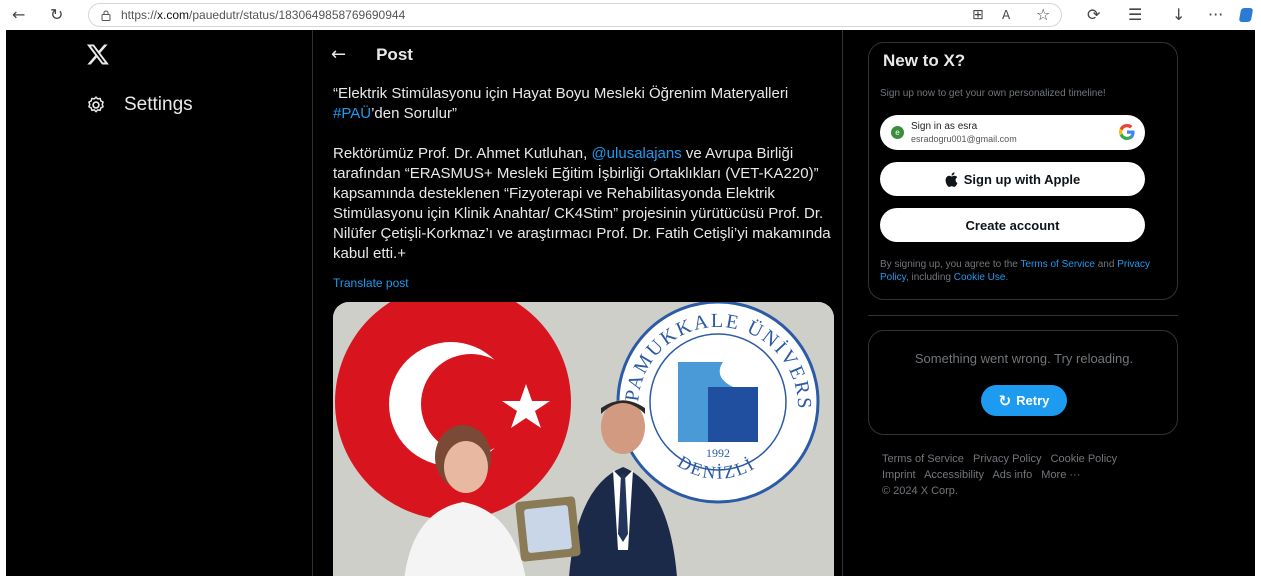 This screenshot has height=576, width=1261. Describe the element at coordinates (950, 264) in the screenshot. I see `legal-prefix: By signing up, you agree to the` at that location.